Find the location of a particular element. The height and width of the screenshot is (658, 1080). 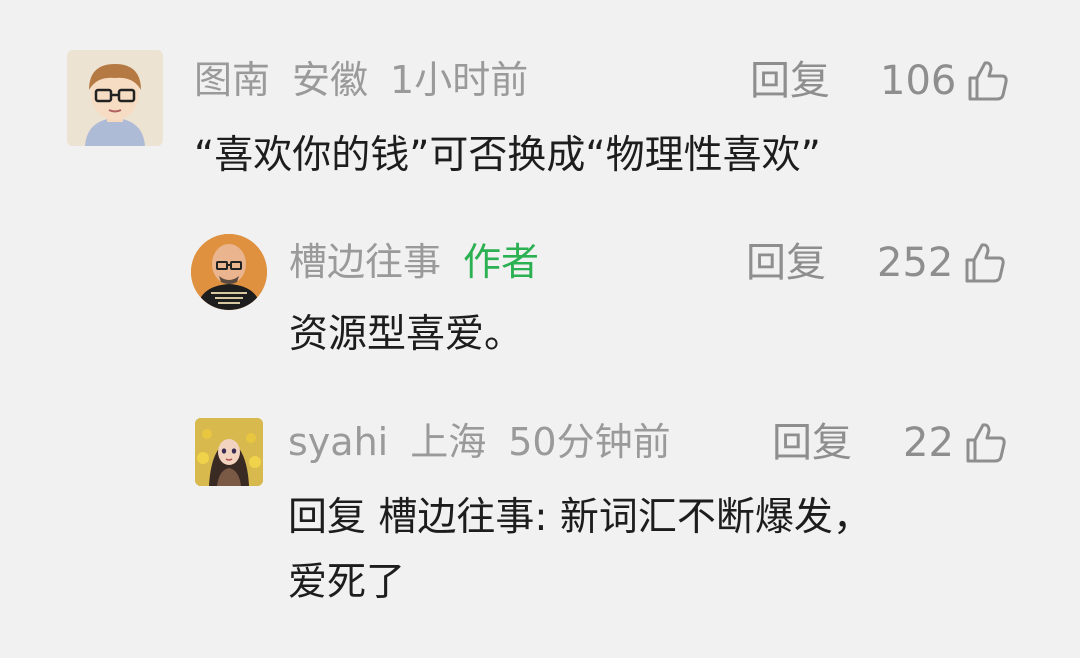

user-avatar-tunan is located at coordinates (115, 98).